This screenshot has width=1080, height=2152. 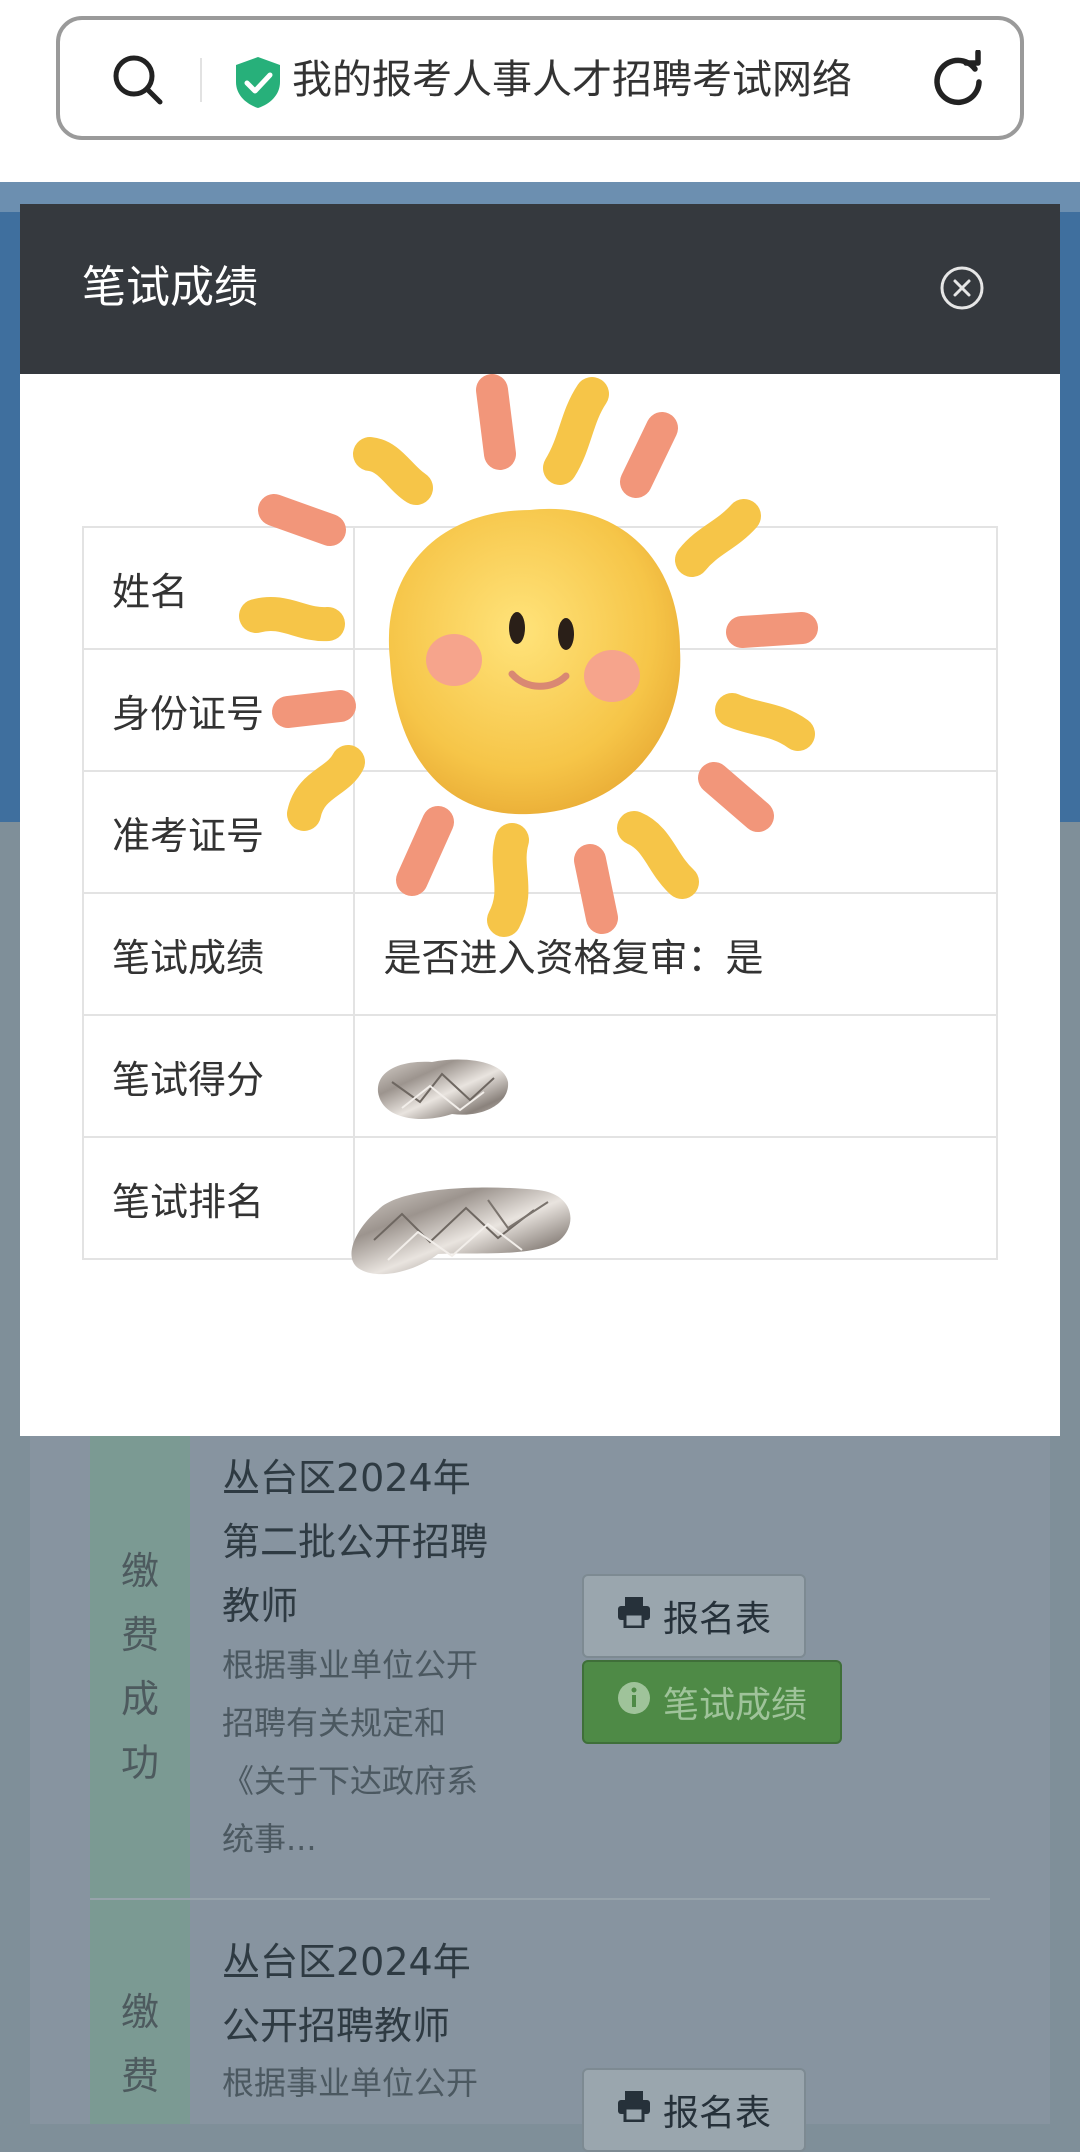 What do you see at coordinates (962, 290) in the screenshot?
I see `close-icon` at bounding box center [962, 290].